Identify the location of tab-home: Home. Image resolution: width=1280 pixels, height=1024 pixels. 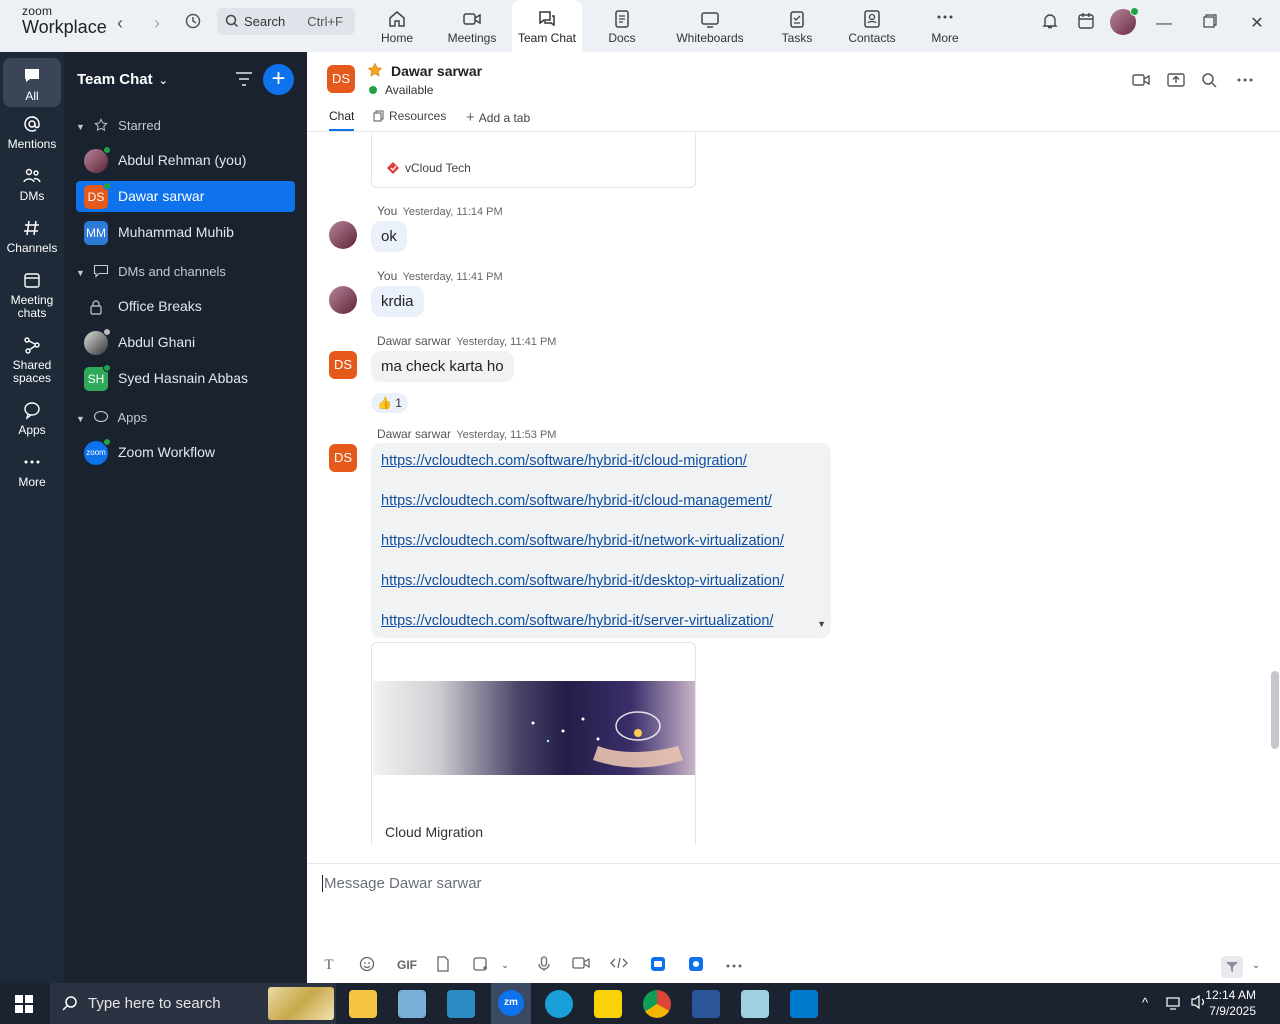
(397, 26).